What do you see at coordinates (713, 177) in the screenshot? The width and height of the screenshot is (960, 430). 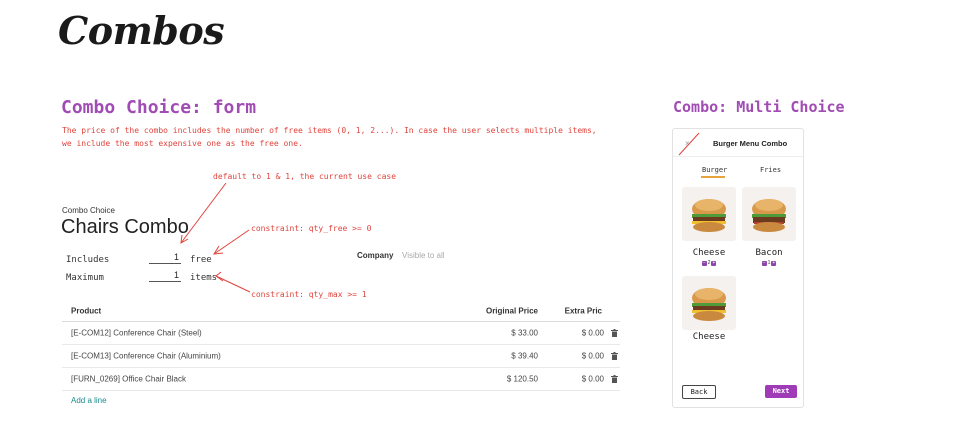 I see `tab-active-underline` at bounding box center [713, 177].